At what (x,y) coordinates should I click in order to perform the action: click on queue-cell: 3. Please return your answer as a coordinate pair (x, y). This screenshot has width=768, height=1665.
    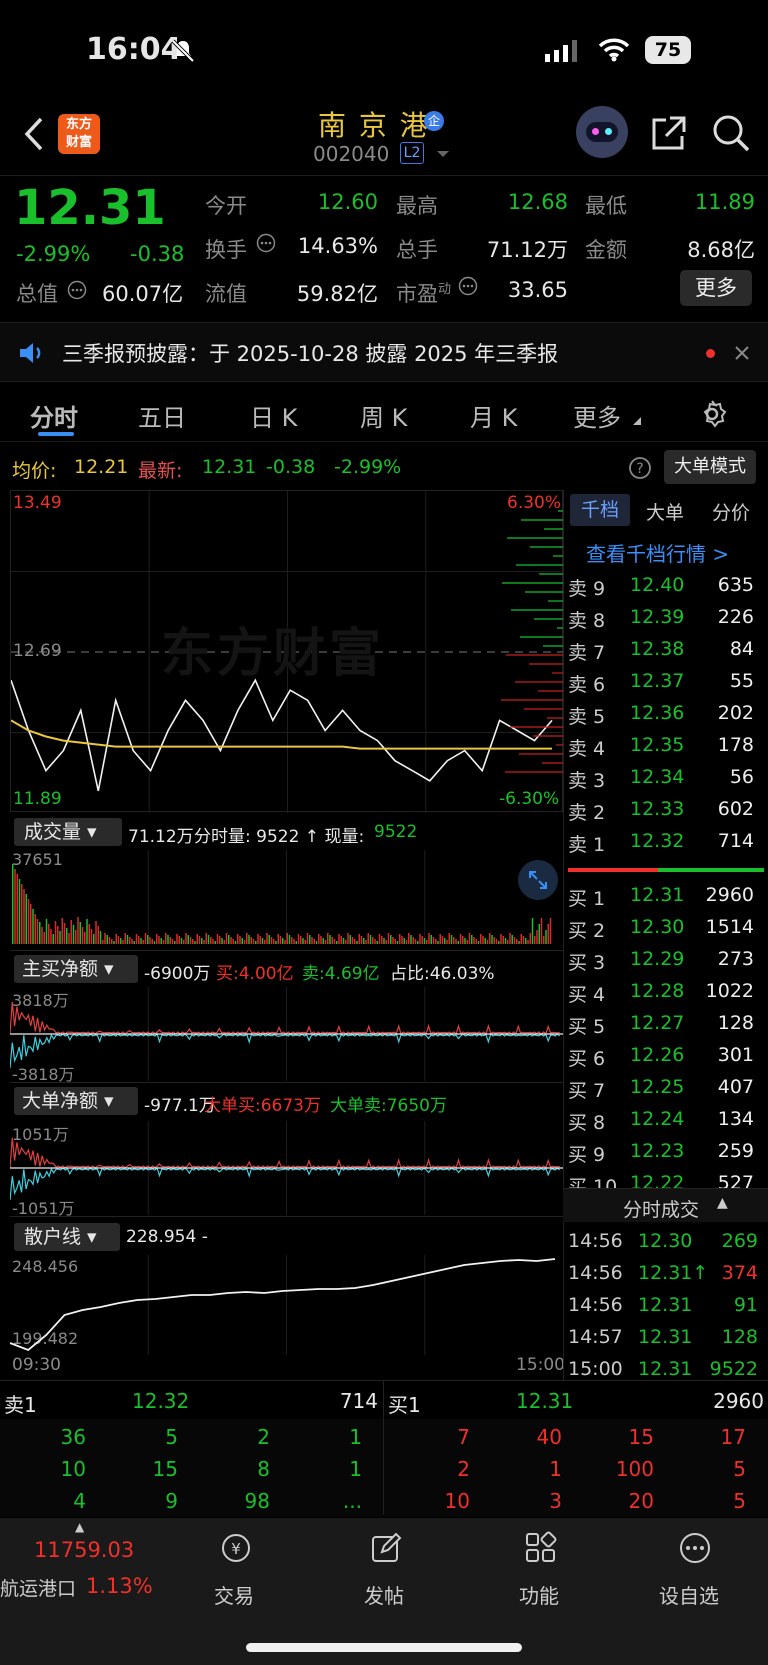
    Looking at the image, I should click on (555, 1501).